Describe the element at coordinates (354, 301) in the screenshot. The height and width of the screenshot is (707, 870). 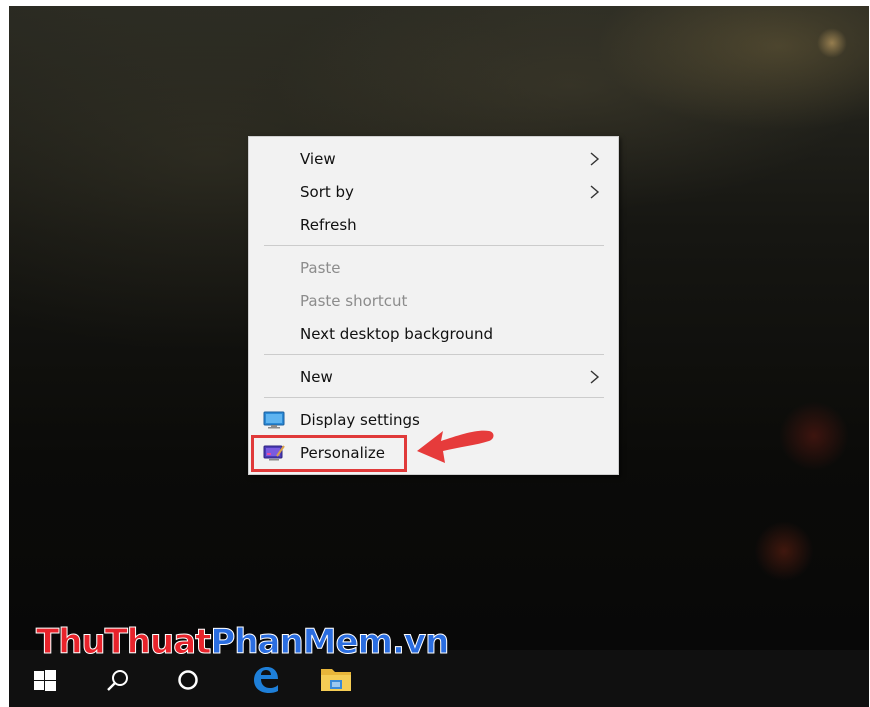
I see `menu-item-label: Paste shortcut` at that location.